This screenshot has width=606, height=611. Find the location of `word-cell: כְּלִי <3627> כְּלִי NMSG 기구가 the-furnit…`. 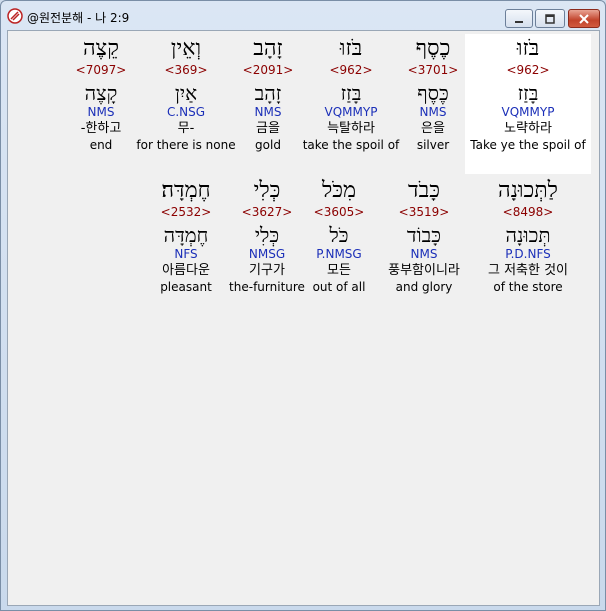

word-cell: כְּלִי <3627> כְּלִי NMSG 기구가 the-furnit… is located at coordinates (267, 237).